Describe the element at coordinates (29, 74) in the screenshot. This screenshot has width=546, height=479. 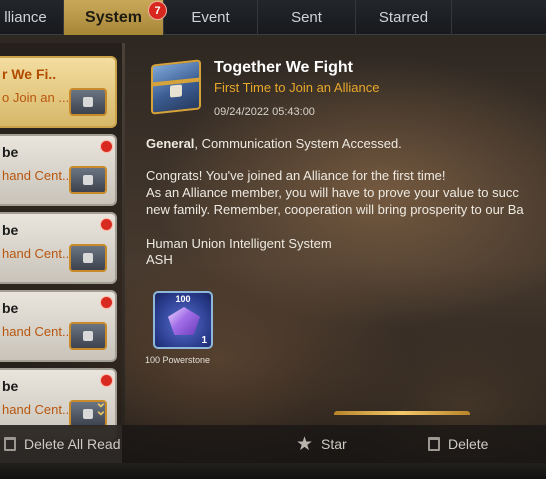
I see `mail-item-title: r We Fi..` at that location.